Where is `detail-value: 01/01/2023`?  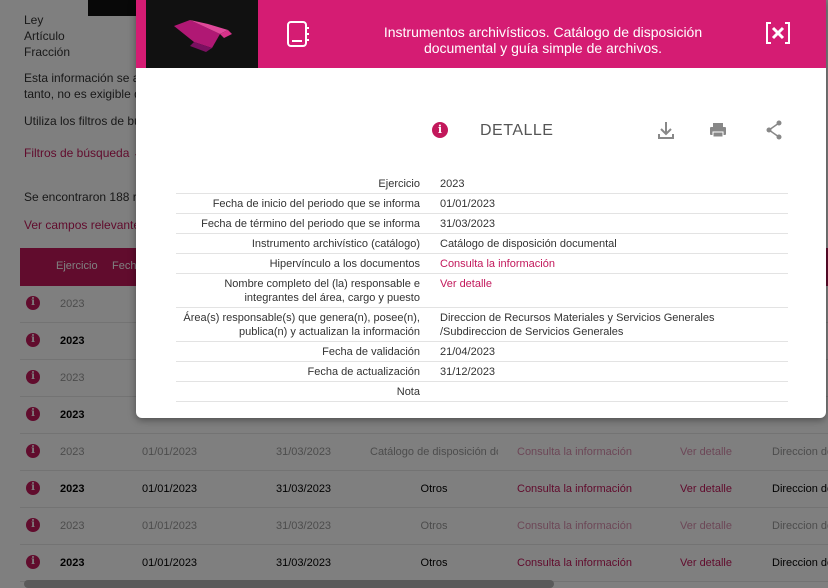
detail-value: 01/01/2023 is located at coordinates (609, 203).